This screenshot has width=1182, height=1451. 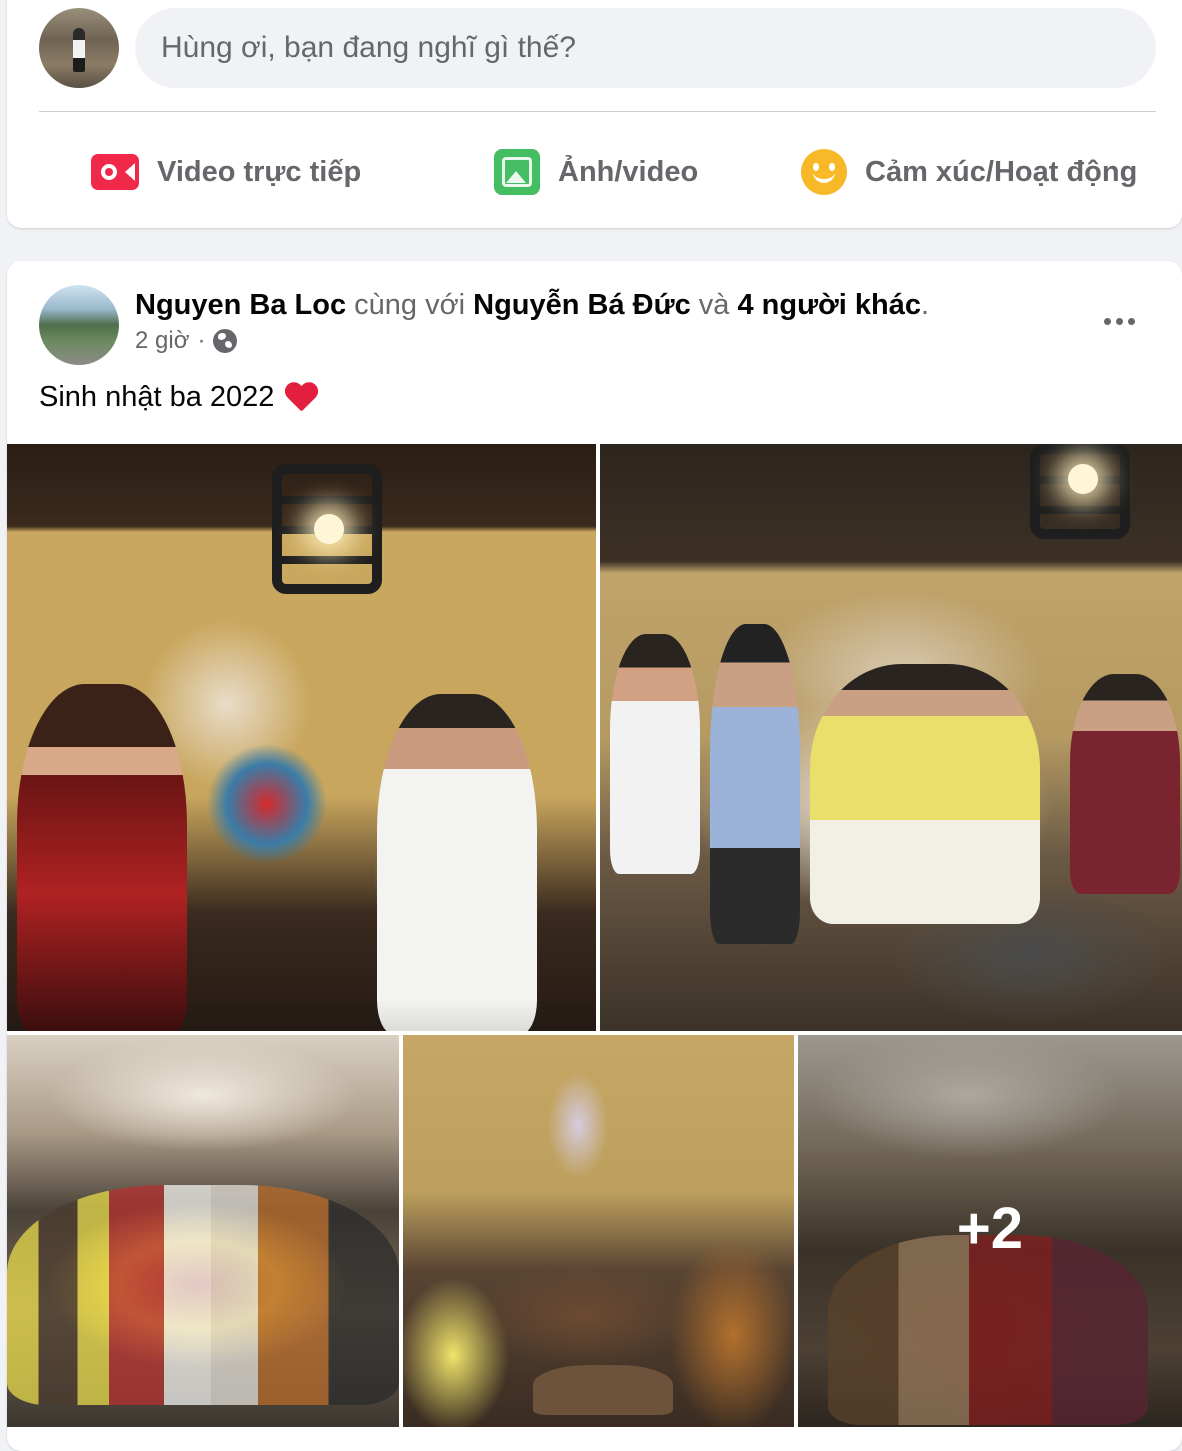 What do you see at coordinates (628, 171) in the screenshot?
I see `photo-video-label: Ảnh/video` at bounding box center [628, 171].